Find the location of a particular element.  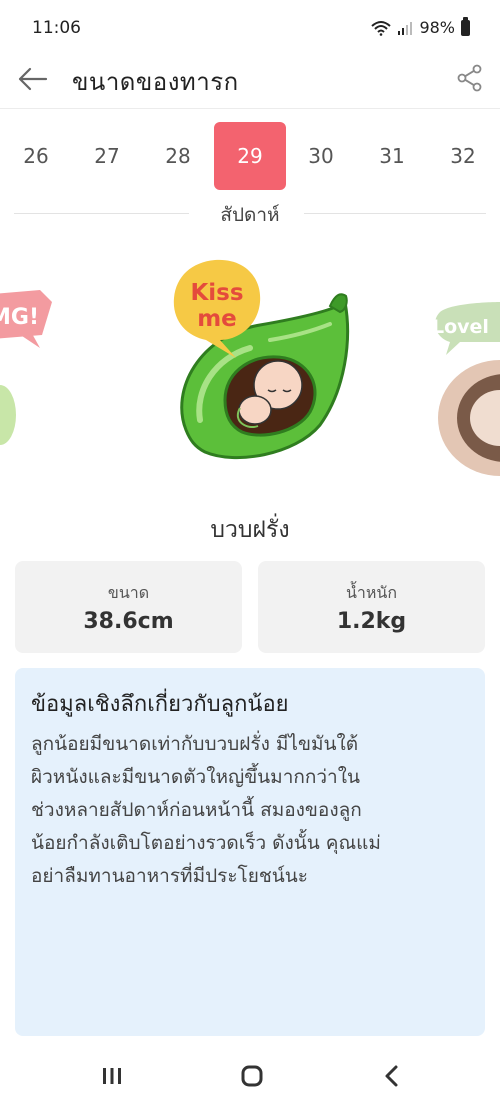

left-bubble-text: MG! is located at coordinates (19, 317).